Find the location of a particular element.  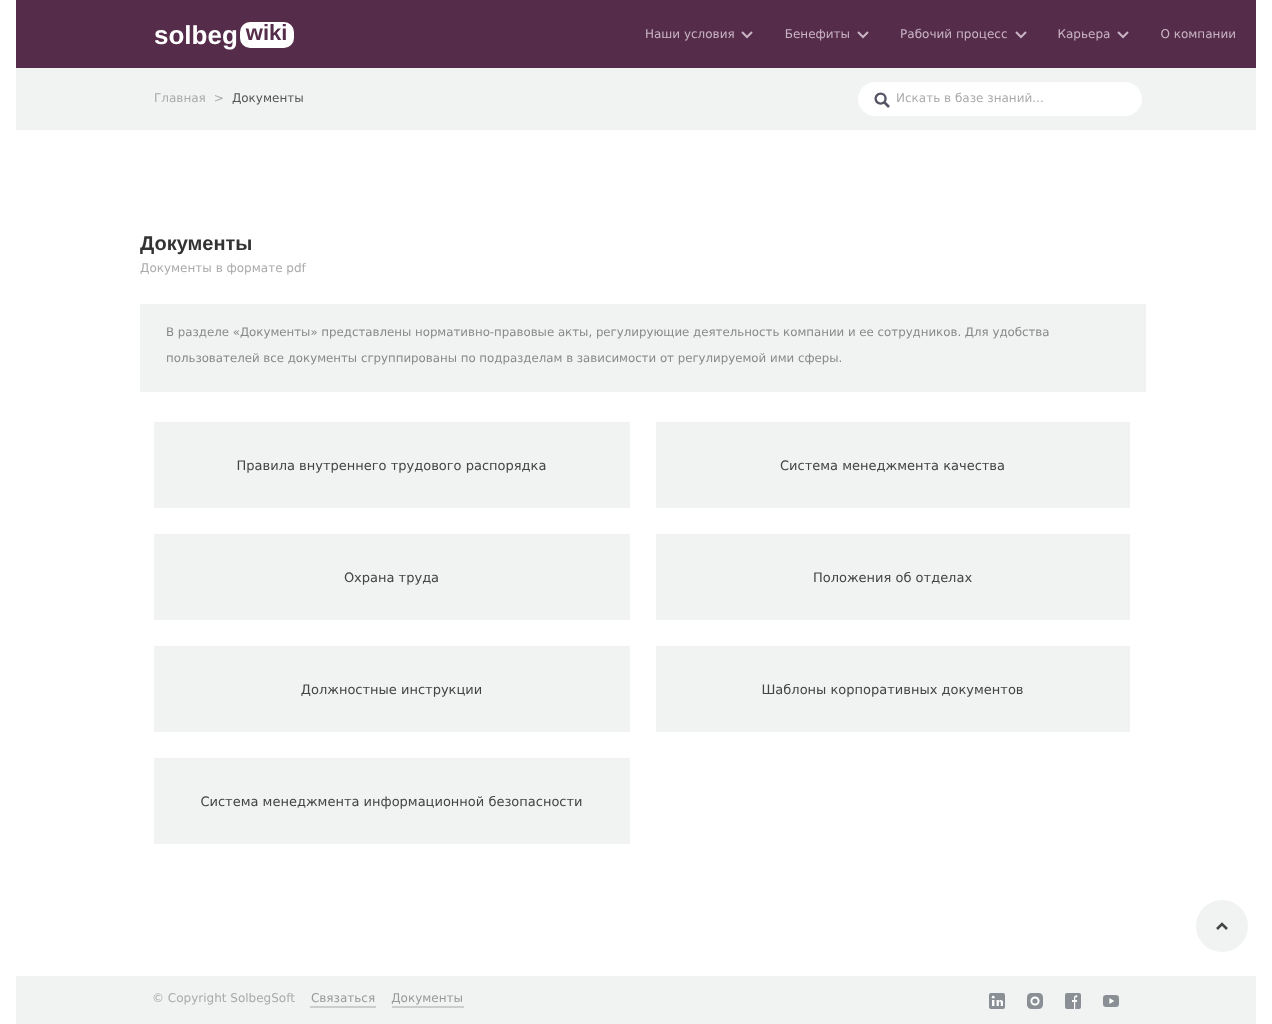

video-icon is located at coordinates (1111, 1000).